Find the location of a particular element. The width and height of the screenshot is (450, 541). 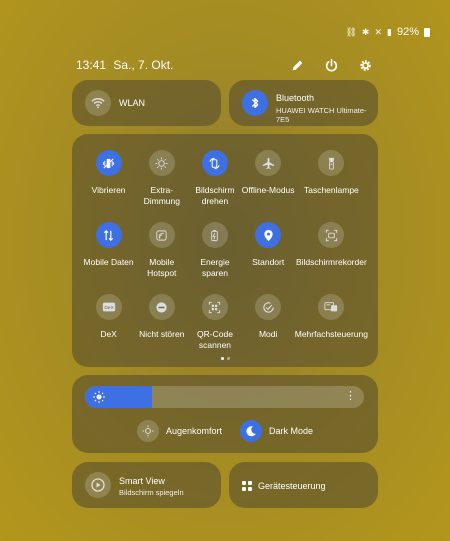

tile-label: Mobile Hotspot is located at coordinates (162, 267).